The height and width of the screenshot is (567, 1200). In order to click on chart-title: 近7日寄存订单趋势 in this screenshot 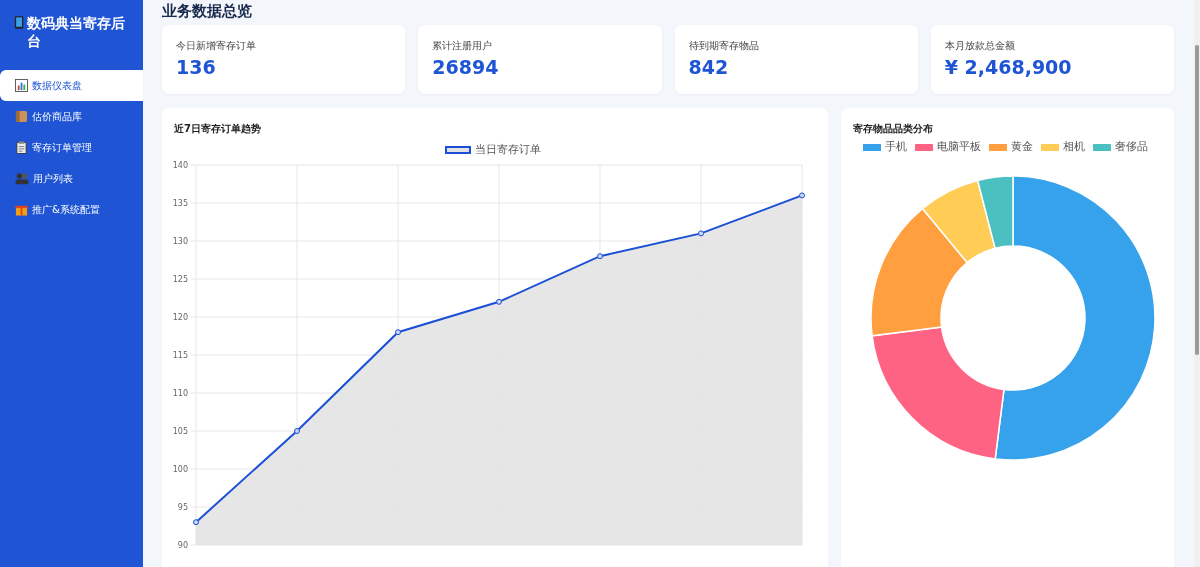, I will do `click(218, 129)`.